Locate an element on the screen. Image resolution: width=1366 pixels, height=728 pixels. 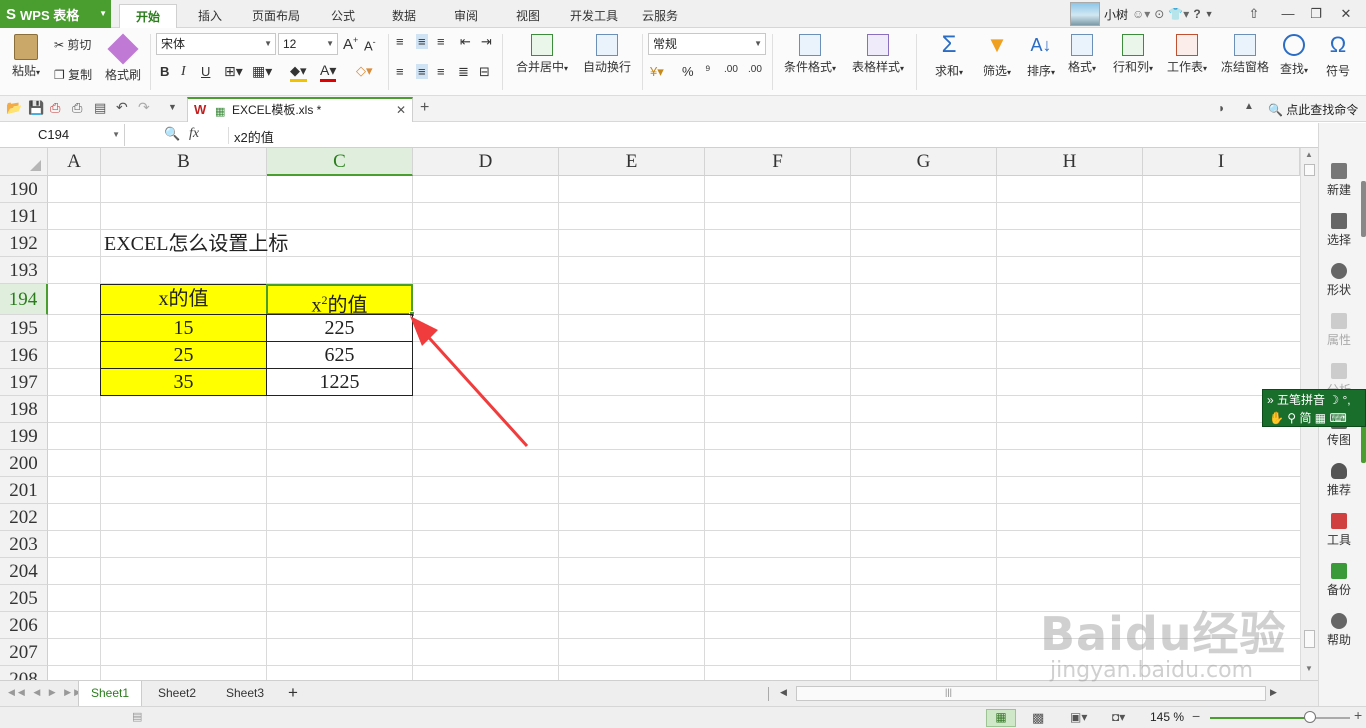
row-header: 207 is located at coordinates (24, 652).